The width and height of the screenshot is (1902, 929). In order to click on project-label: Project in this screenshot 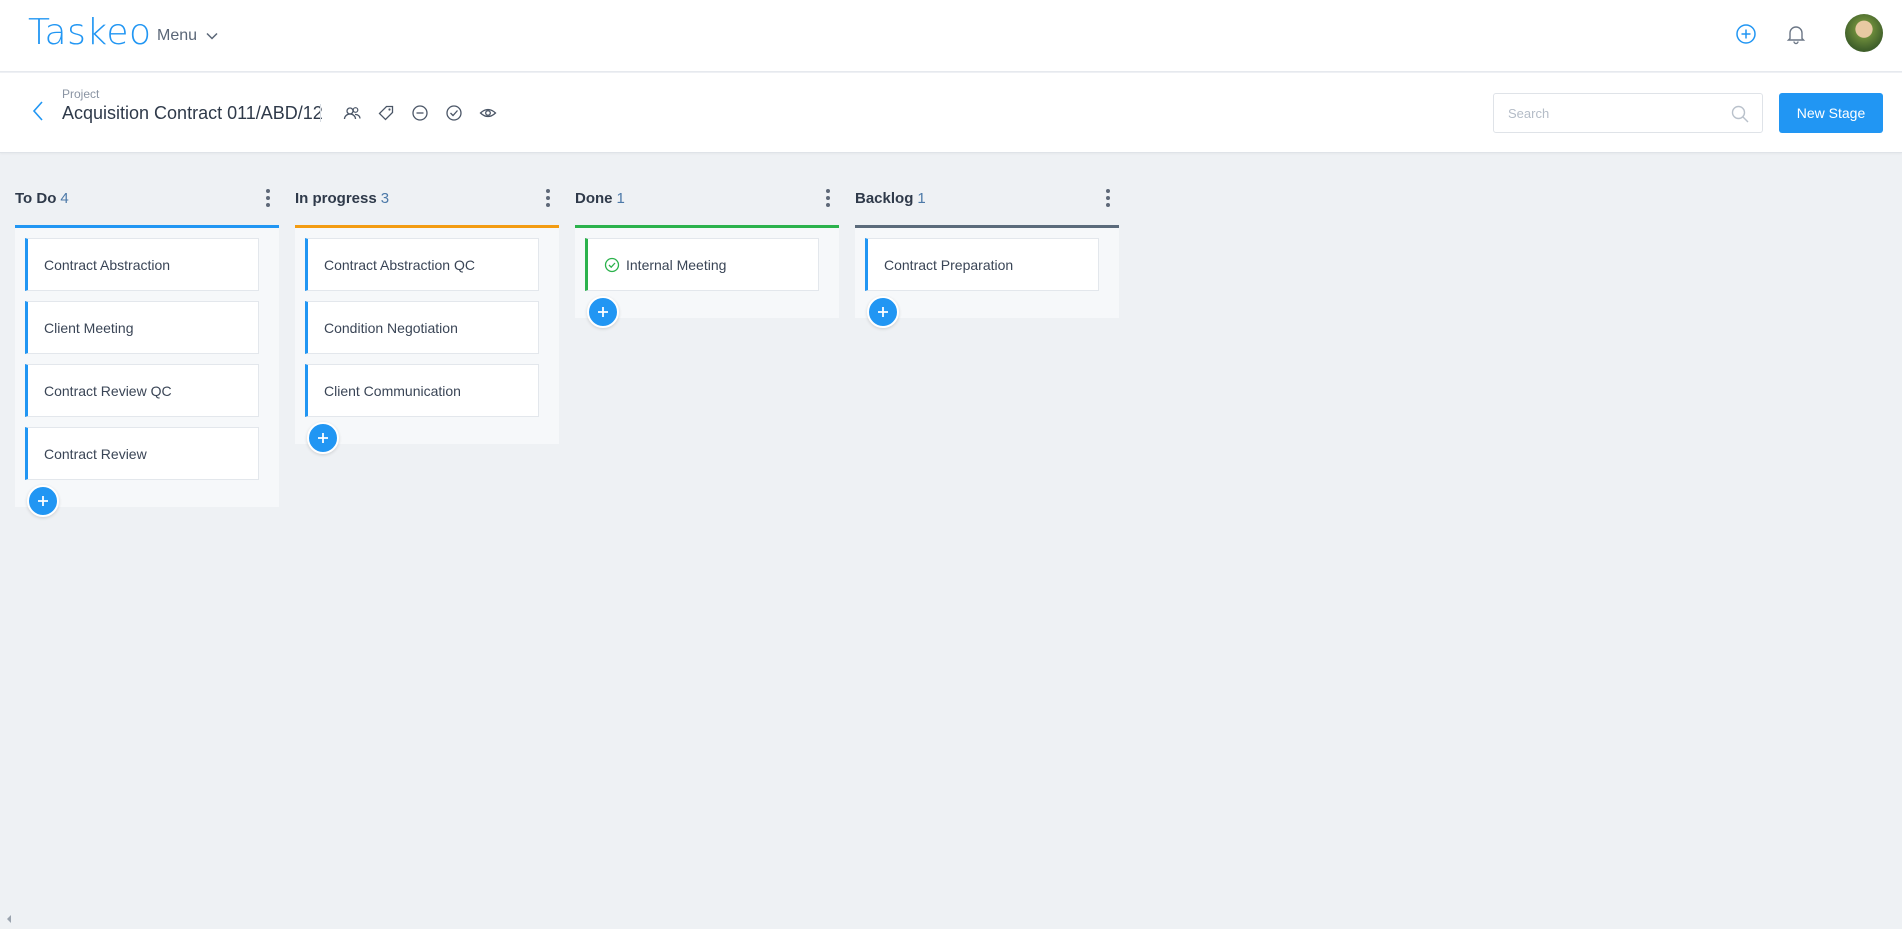, I will do `click(81, 94)`.